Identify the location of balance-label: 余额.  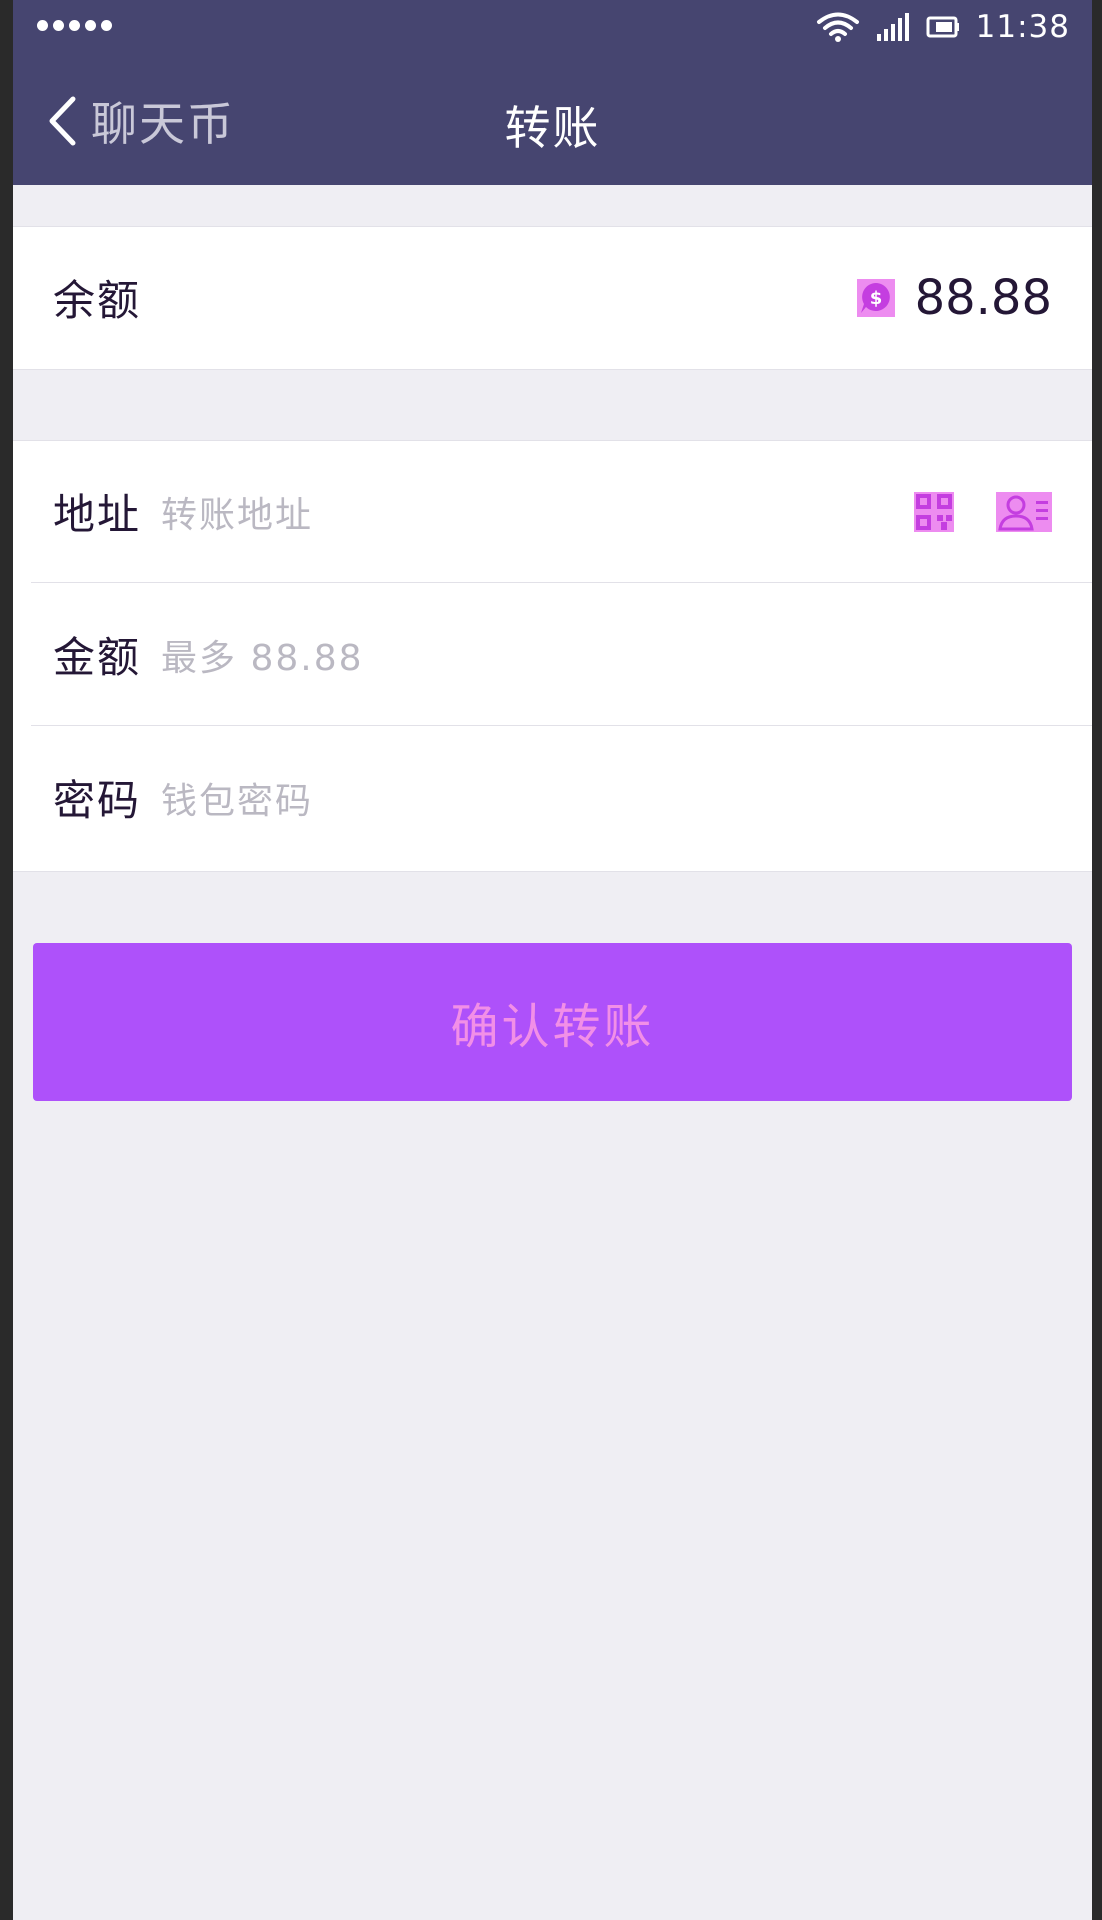
(97, 300).